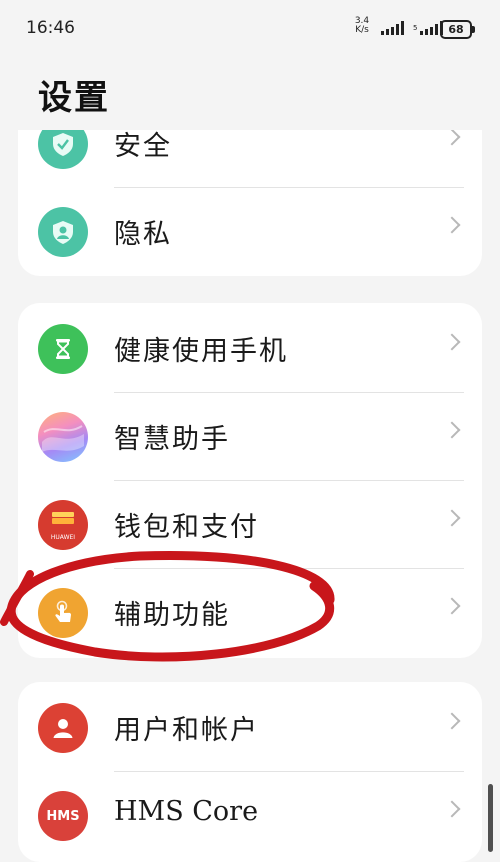 This screenshot has width=500, height=862. Describe the element at coordinates (63, 525) in the screenshot. I see `wallet-icon: HUAWEI` at that location.